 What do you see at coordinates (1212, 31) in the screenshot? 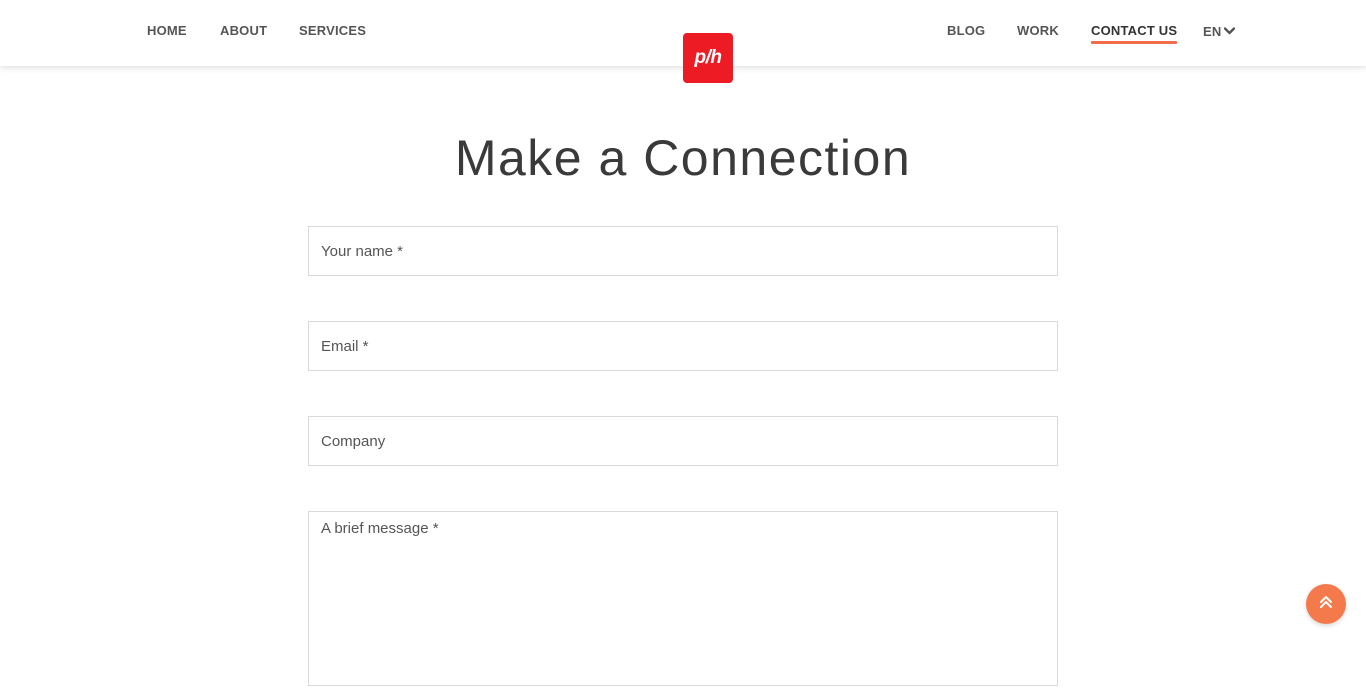
I see `language-label: EN` at bounding box center [1212, 31].